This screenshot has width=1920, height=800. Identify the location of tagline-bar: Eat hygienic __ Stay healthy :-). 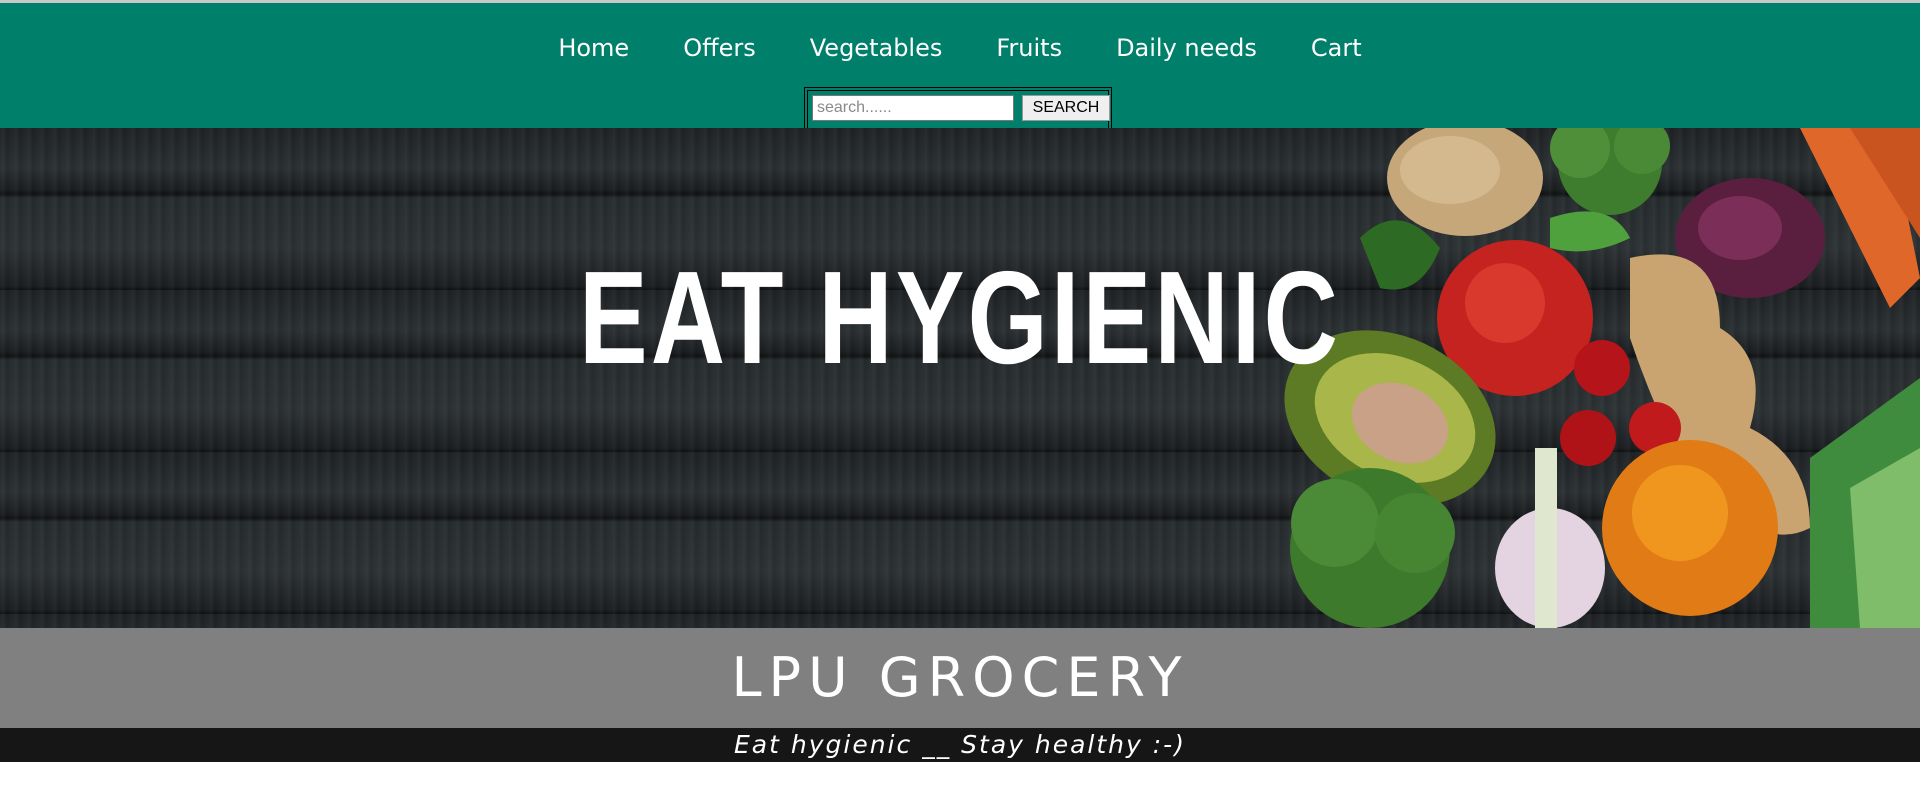
(960, 745).